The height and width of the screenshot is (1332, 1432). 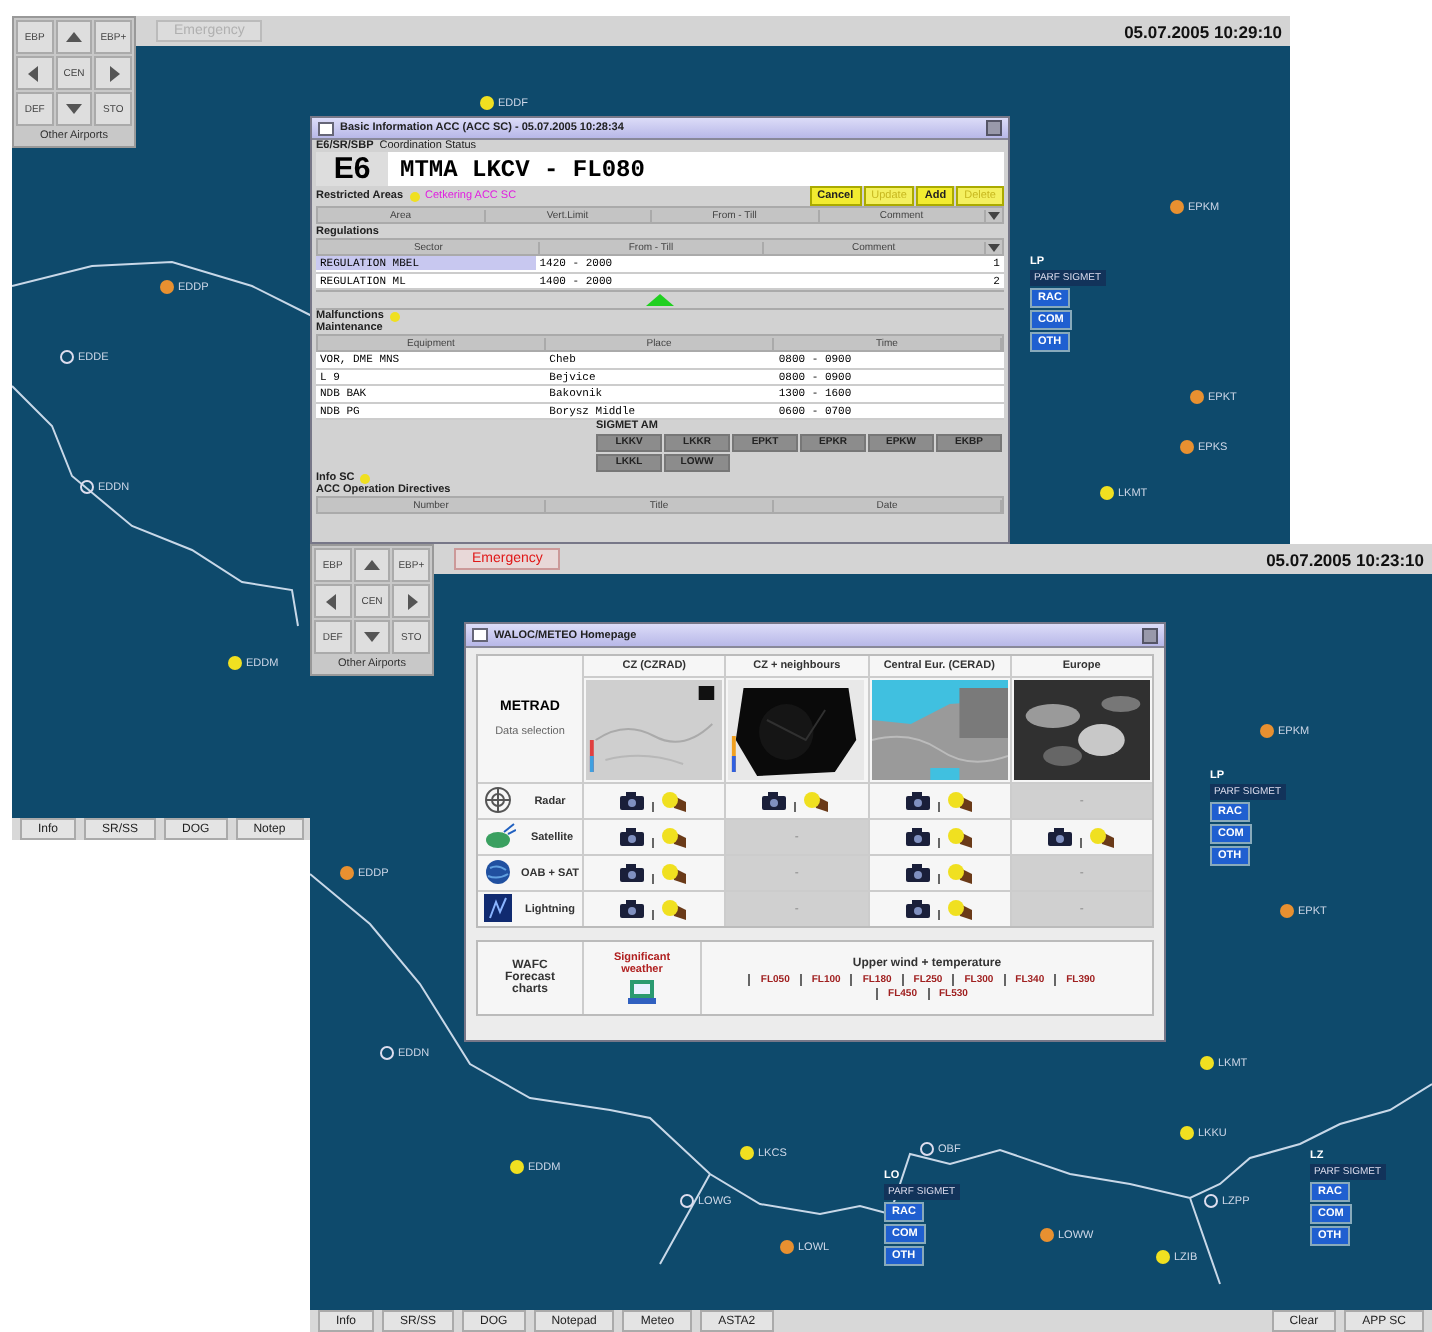 I want to click on satellite-icon, so click(x=500, y=835).